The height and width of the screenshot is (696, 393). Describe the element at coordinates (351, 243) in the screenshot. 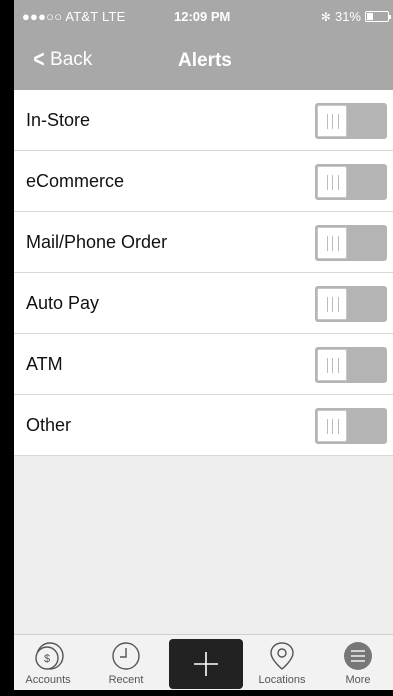

I see `mail-phone-order-toggle` at that location.